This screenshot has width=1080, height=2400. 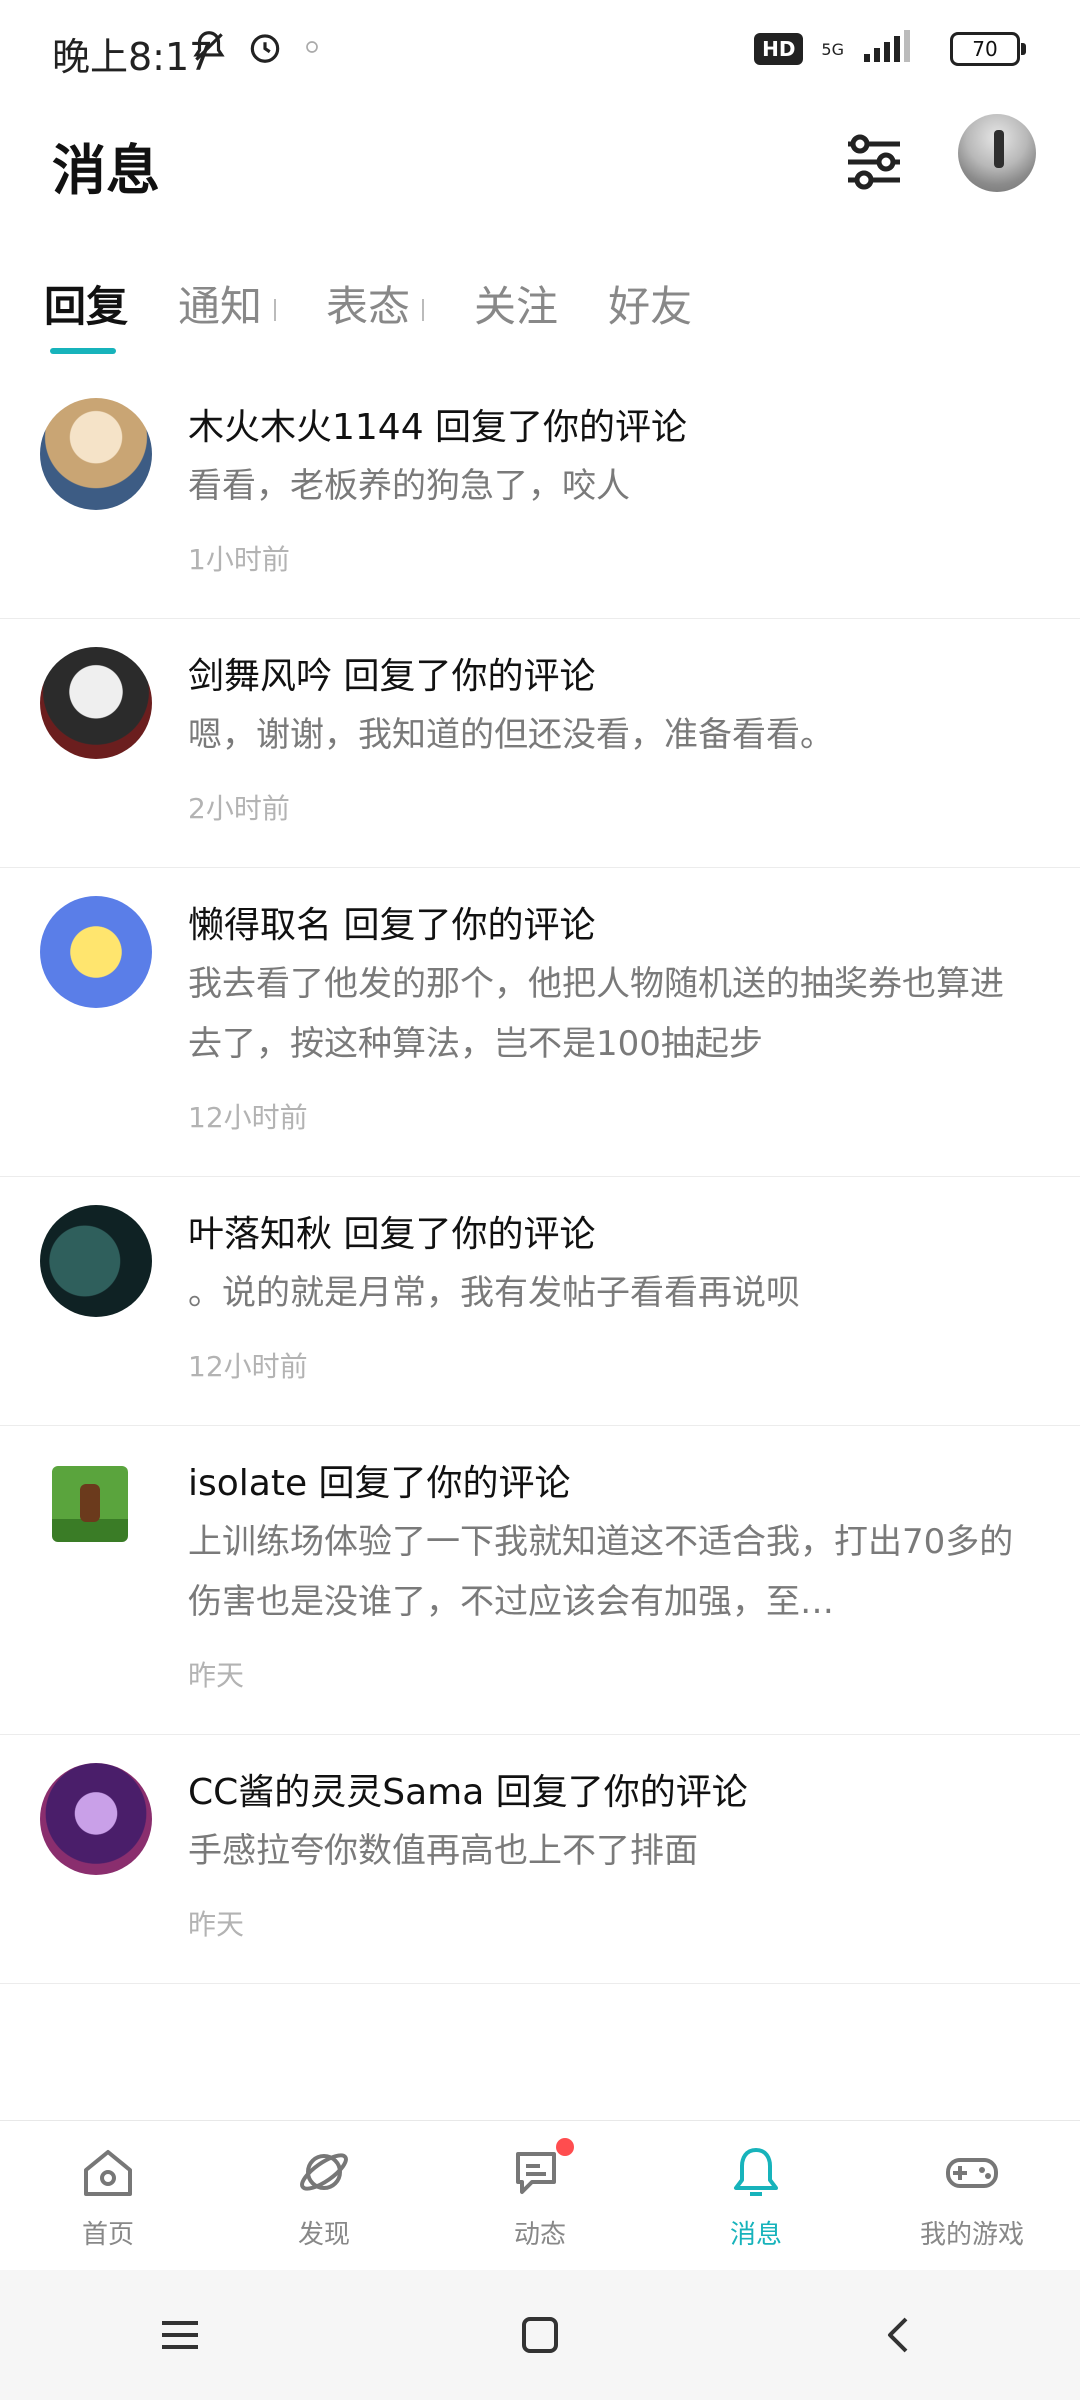 I want to click on system-navigation-bar, so click(x=540, y=2335).